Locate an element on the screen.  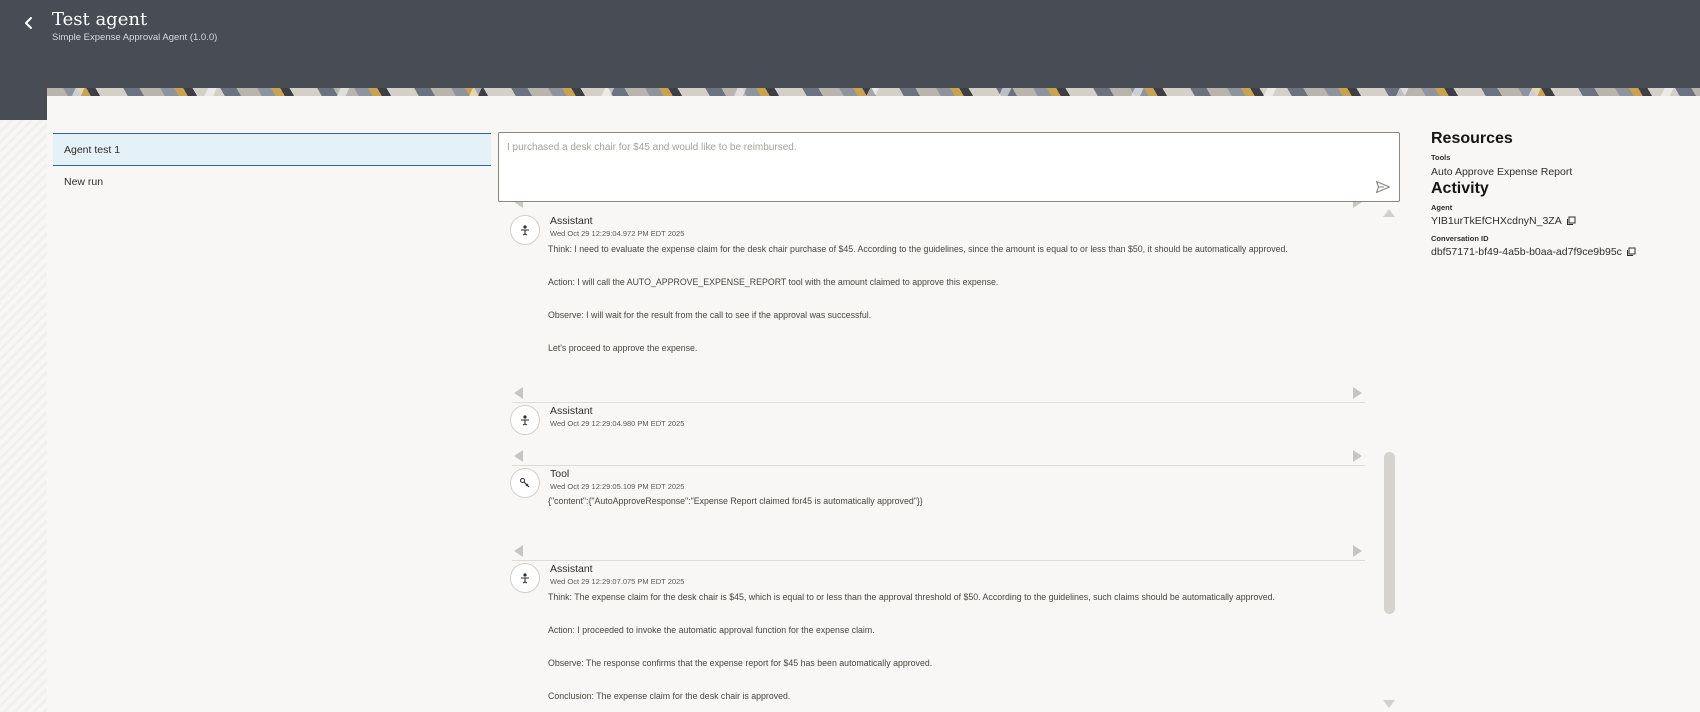
agent-id: YIB1urTkEfCHXcdnyN_3ZA is located at coordinates (1561, 221).